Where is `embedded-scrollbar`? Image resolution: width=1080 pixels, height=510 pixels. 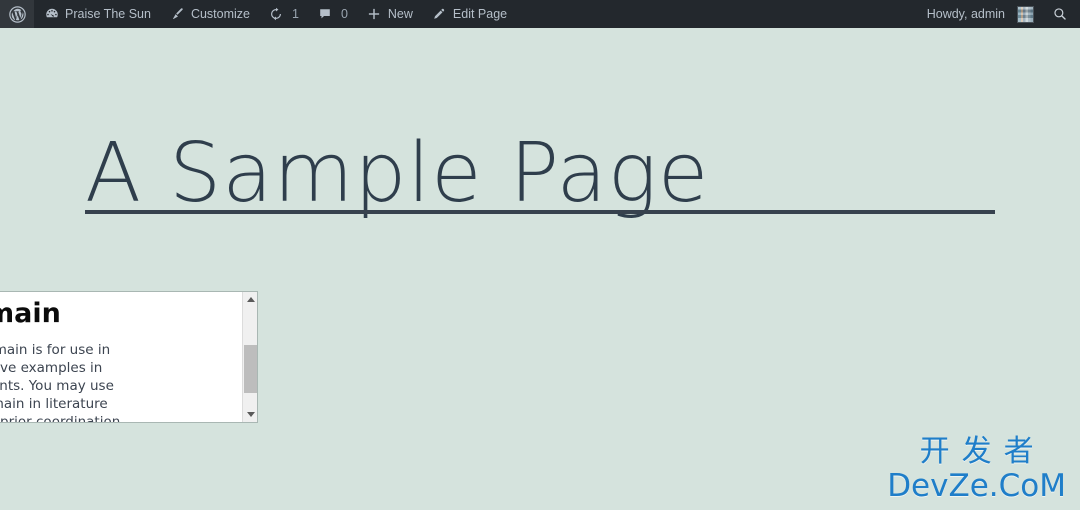
embedded-scrollbar is located at coordinates (249, 357).